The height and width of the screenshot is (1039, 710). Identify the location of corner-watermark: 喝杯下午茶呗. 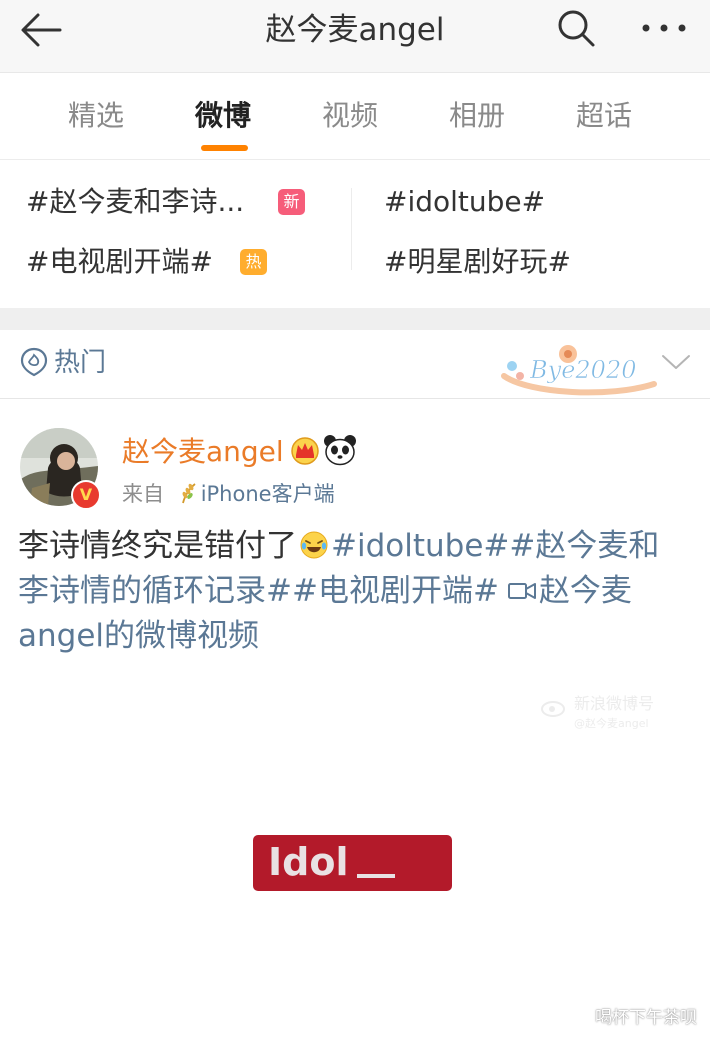
(646, 1018).